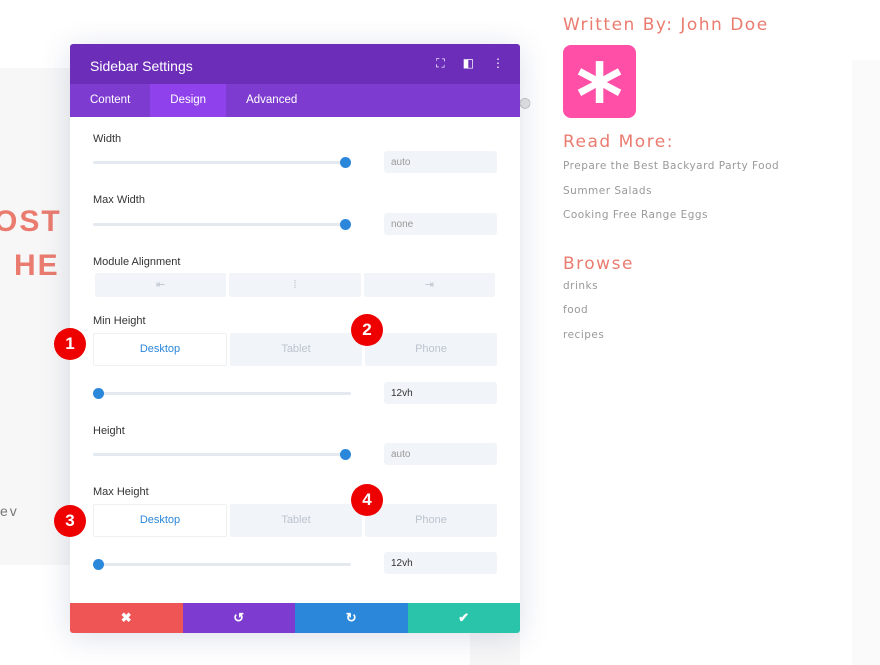 The image size is (880, 665). Describe the element at coordinates (271, 100) in the screenshot. I see `tab-advanced: Advanced` at that location.